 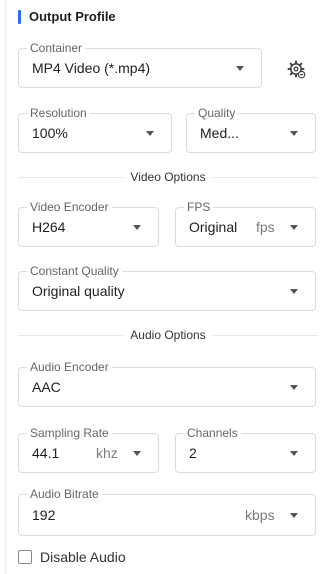 I want to click on constant-quality-value: Original quality, so click(x=78, y=291).